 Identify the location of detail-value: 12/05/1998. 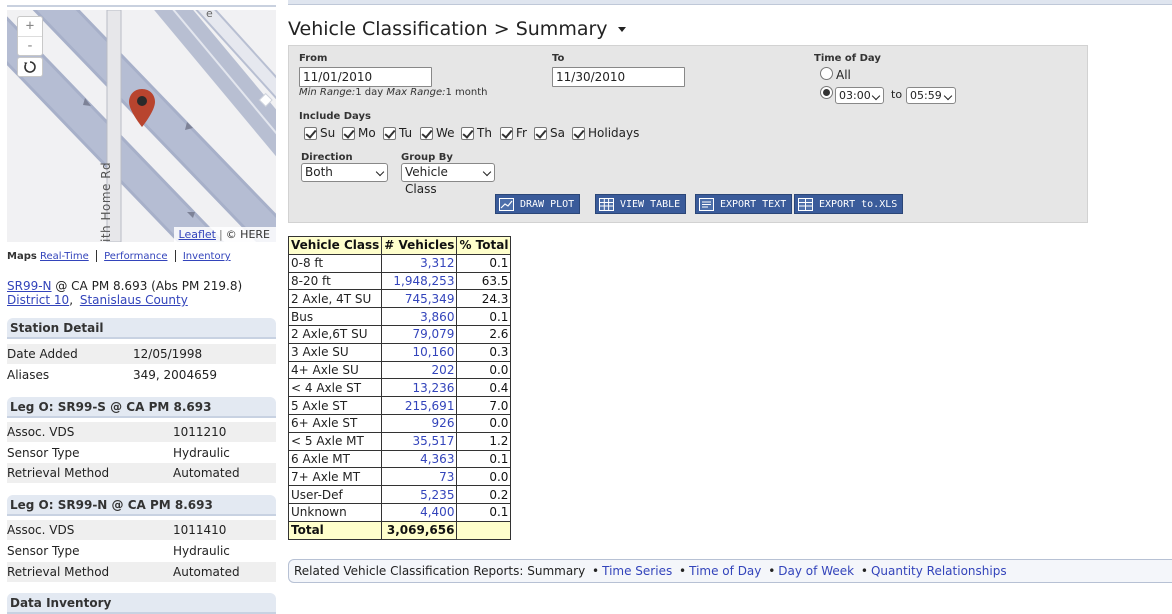
(168, 354).